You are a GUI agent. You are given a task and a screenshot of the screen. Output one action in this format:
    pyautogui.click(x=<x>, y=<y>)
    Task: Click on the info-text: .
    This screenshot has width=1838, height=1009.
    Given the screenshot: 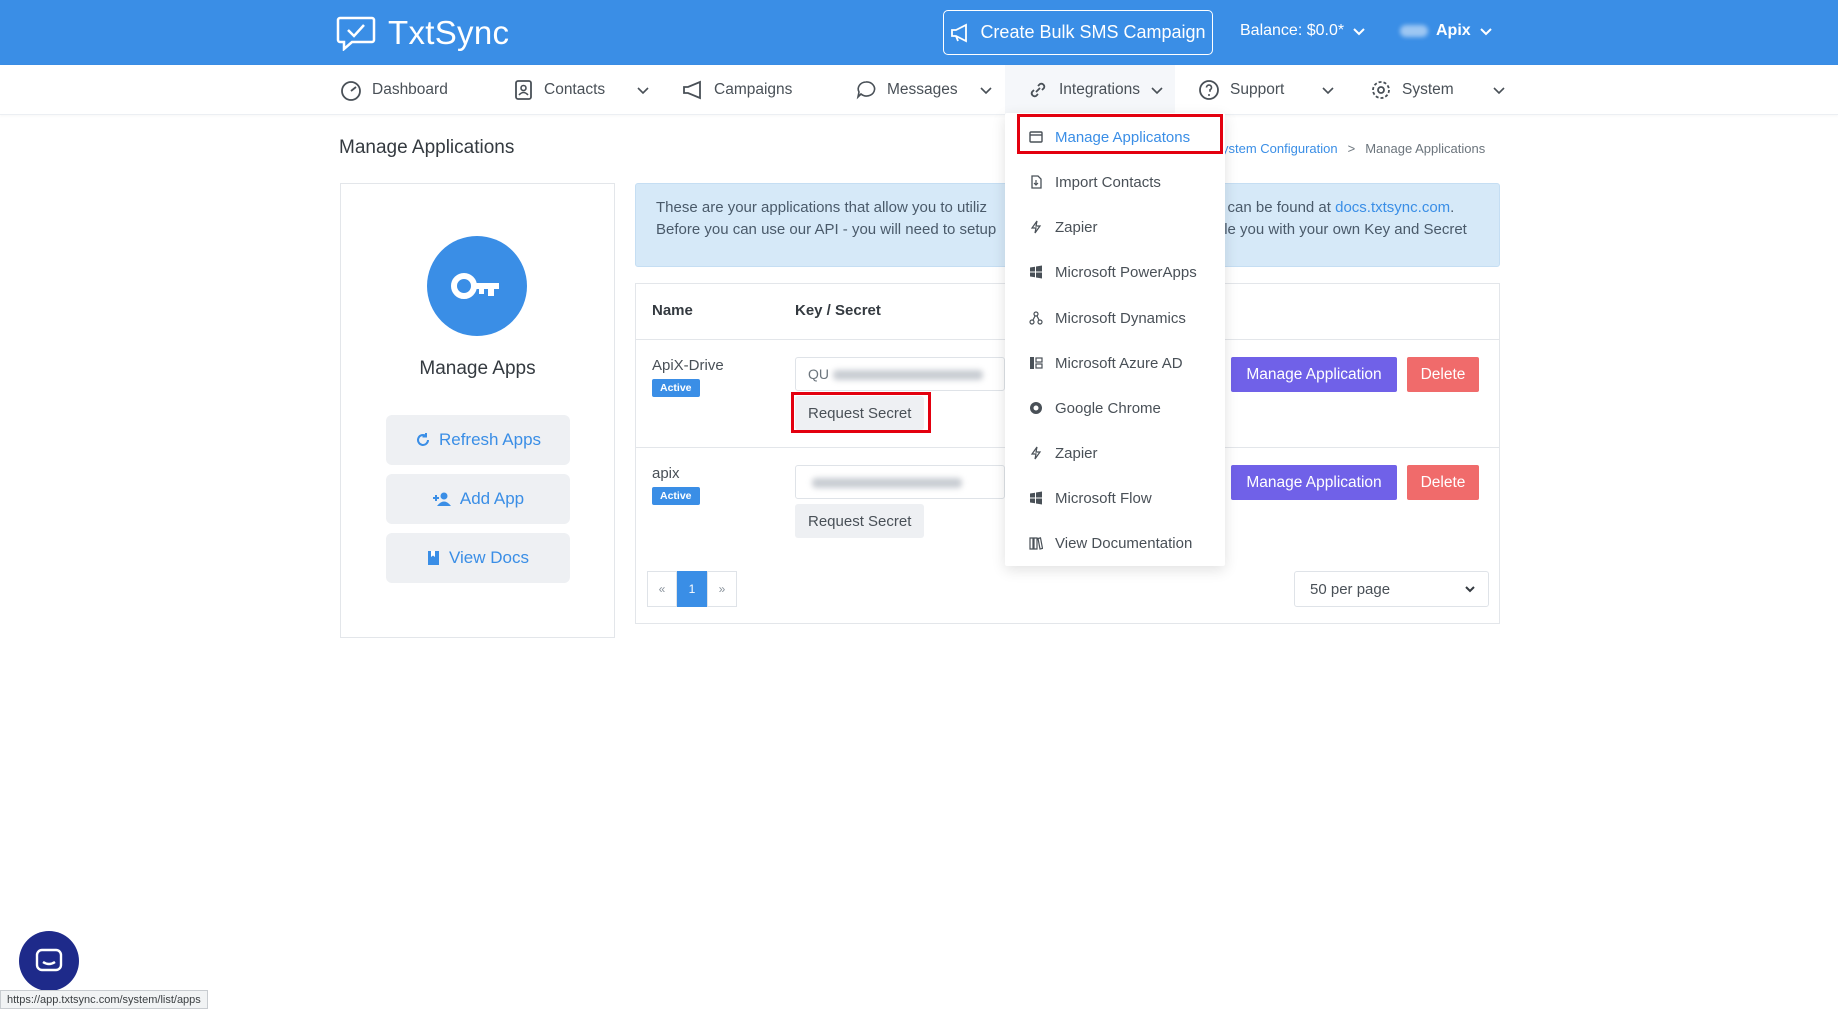 What is the action you would take?
    pyautogui.click(x=1452, y=207)
    